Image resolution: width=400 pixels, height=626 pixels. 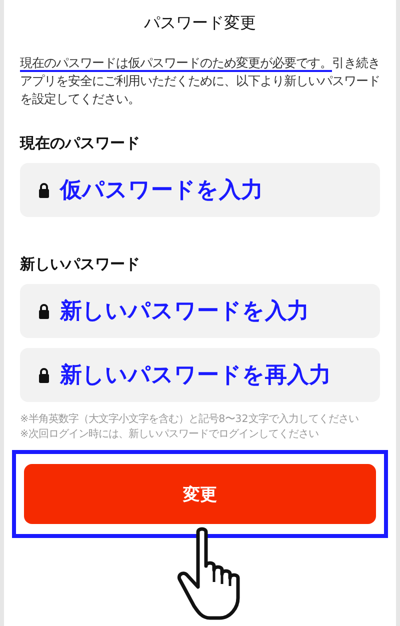 I want to click on password-field: 新しいパスワードを入力, so click(x=200, y=311).